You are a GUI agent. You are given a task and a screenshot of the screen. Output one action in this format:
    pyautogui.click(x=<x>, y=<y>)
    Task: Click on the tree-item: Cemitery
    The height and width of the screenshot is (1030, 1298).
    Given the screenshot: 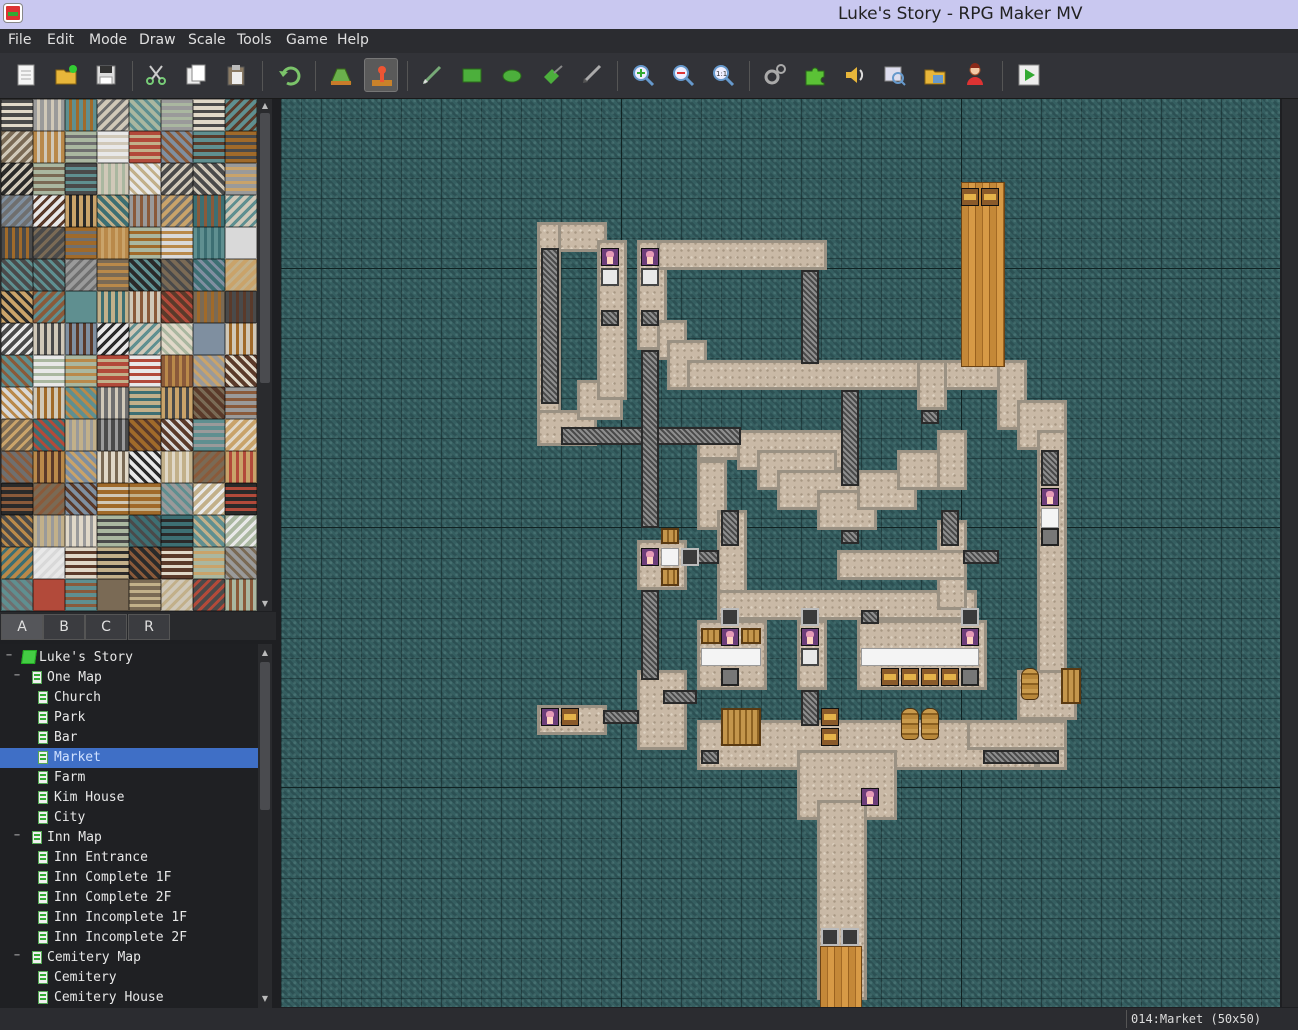 What is the action you would take?
    pyautogui.click(x=129, y=978)
    